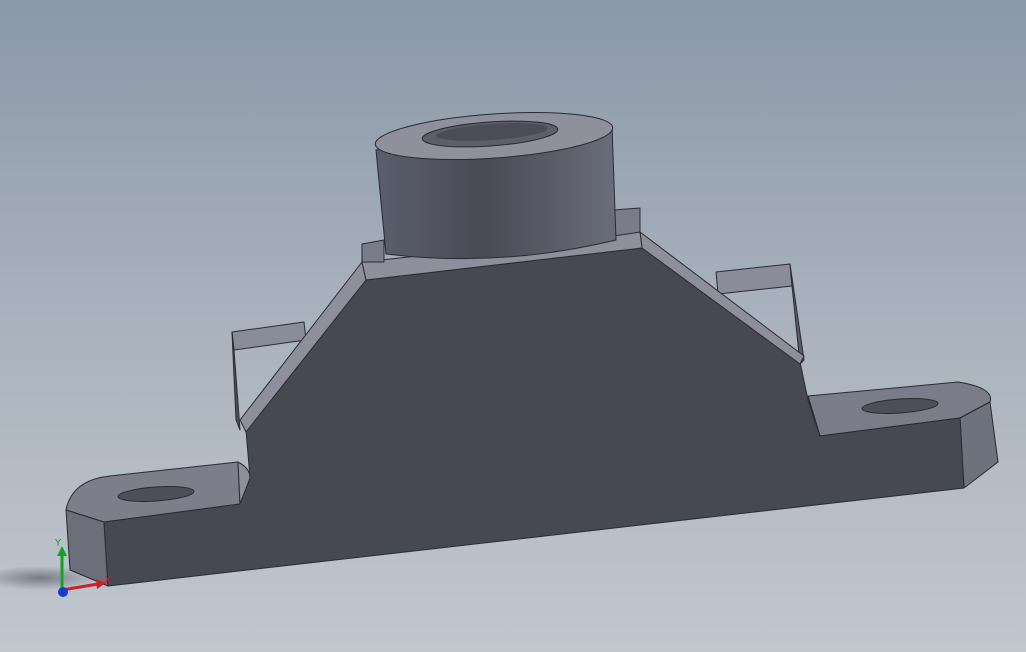  I want to click on triad-x-label: X, so click(107, 580).